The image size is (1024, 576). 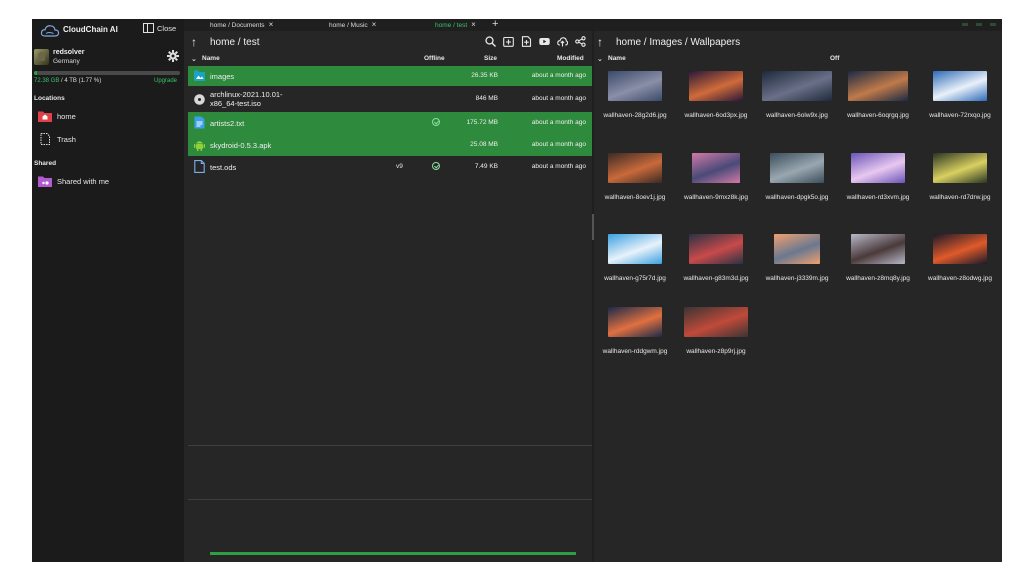 What do you see at coordinates (635, 197) in the screenshot?
I see `thumbnail-caption: wallhaven-8oev1j.jpg` at bounding box center [635, 197].